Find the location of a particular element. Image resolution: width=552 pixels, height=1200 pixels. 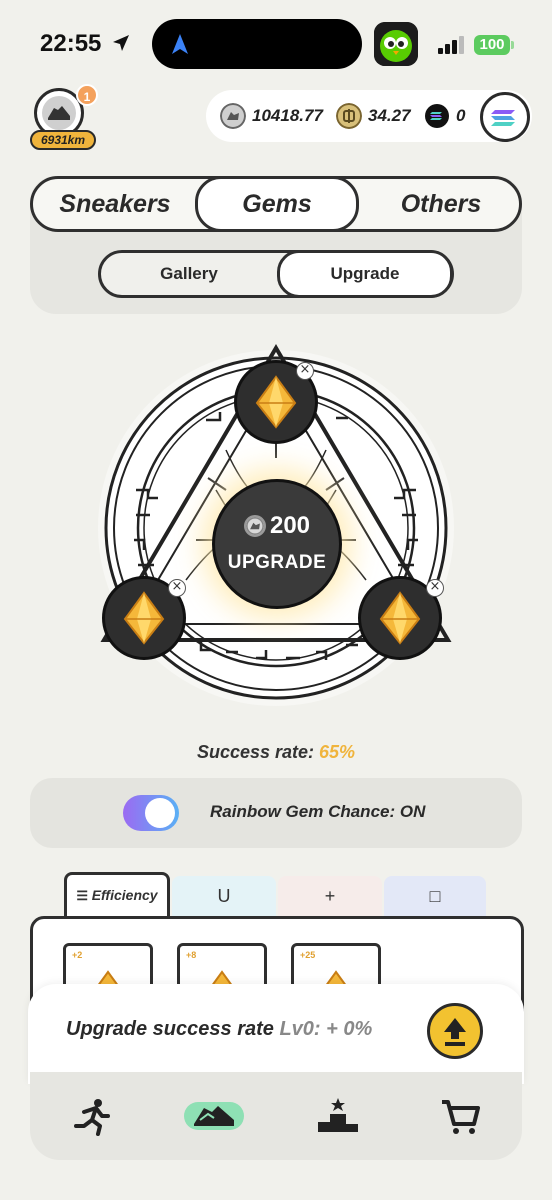

tab-upgrade: Upgrade is located at coordinates (365, 274).